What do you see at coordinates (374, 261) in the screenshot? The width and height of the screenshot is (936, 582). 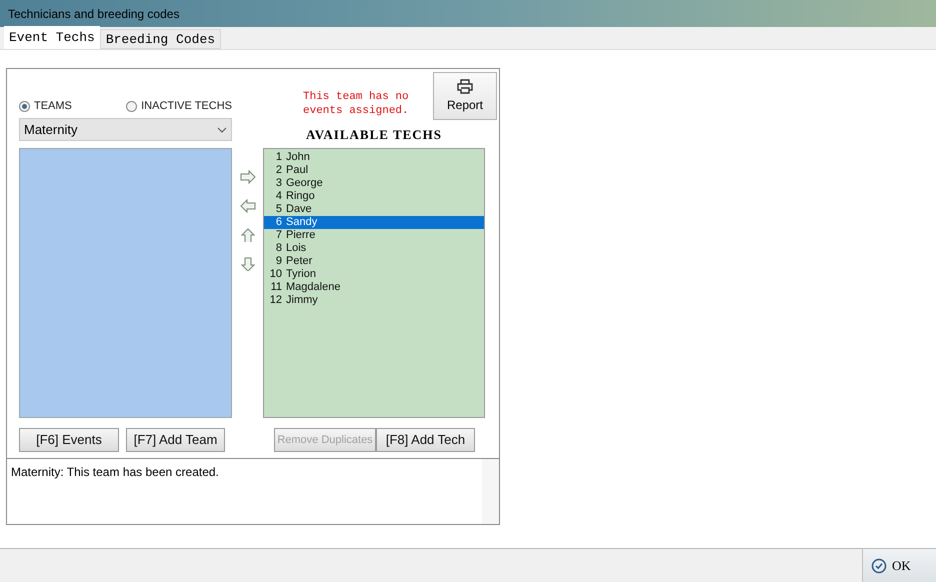 I see `tech-list-item: 9 Peter` at bounding box center [374, 261].